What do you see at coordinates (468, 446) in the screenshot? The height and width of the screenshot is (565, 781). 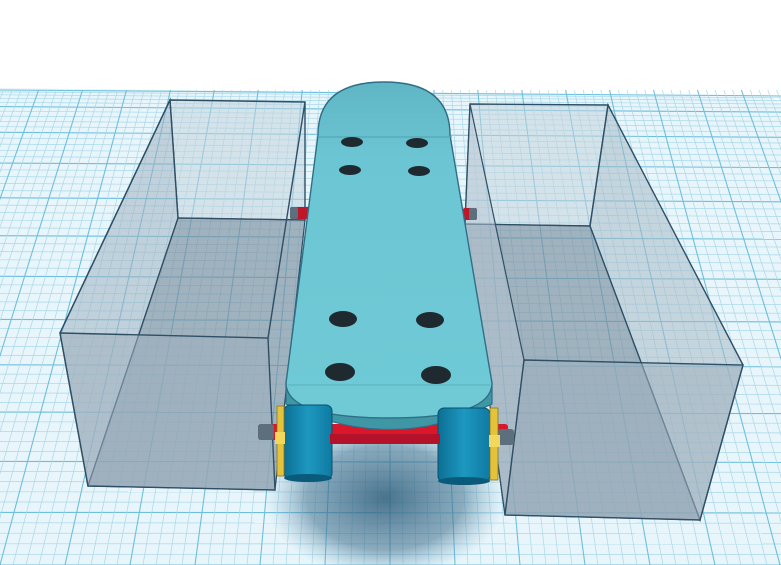 I see `front-right-wheel` at bounding box center [468, 446].